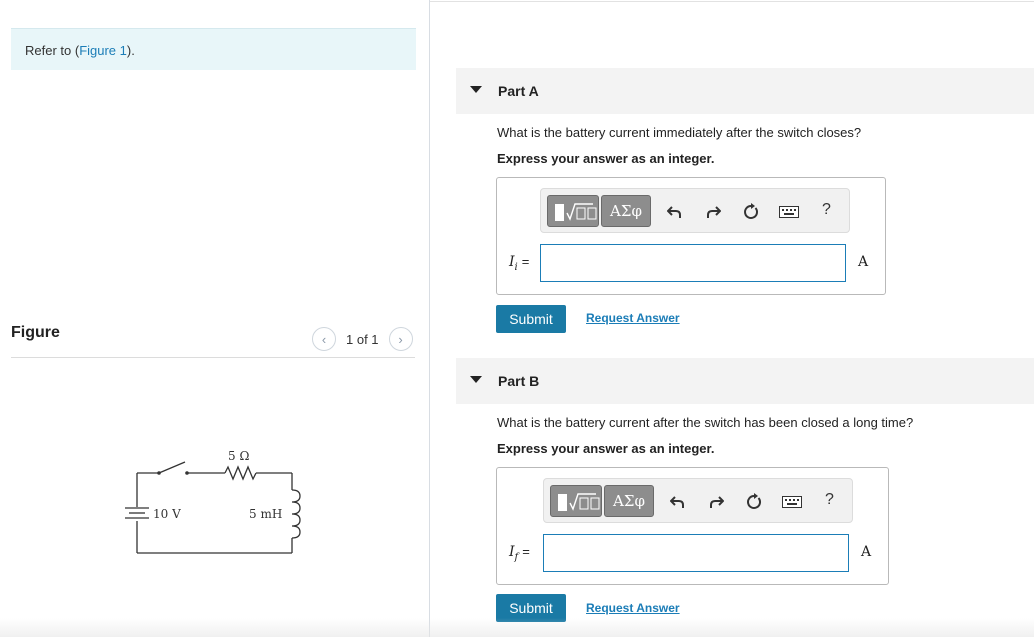 This screenshot has width=1034, height=637. What do you see at coordinates (863, 262) in the screenshot?
I see `part-a-unit: A` at bounding box center [863, 262].